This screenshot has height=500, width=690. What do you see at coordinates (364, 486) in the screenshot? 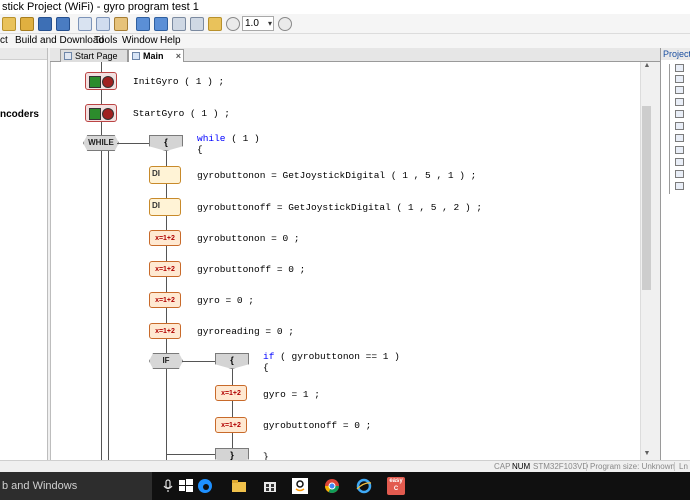
I see `internet-explorer-icon` at bounding box center [364, 486].